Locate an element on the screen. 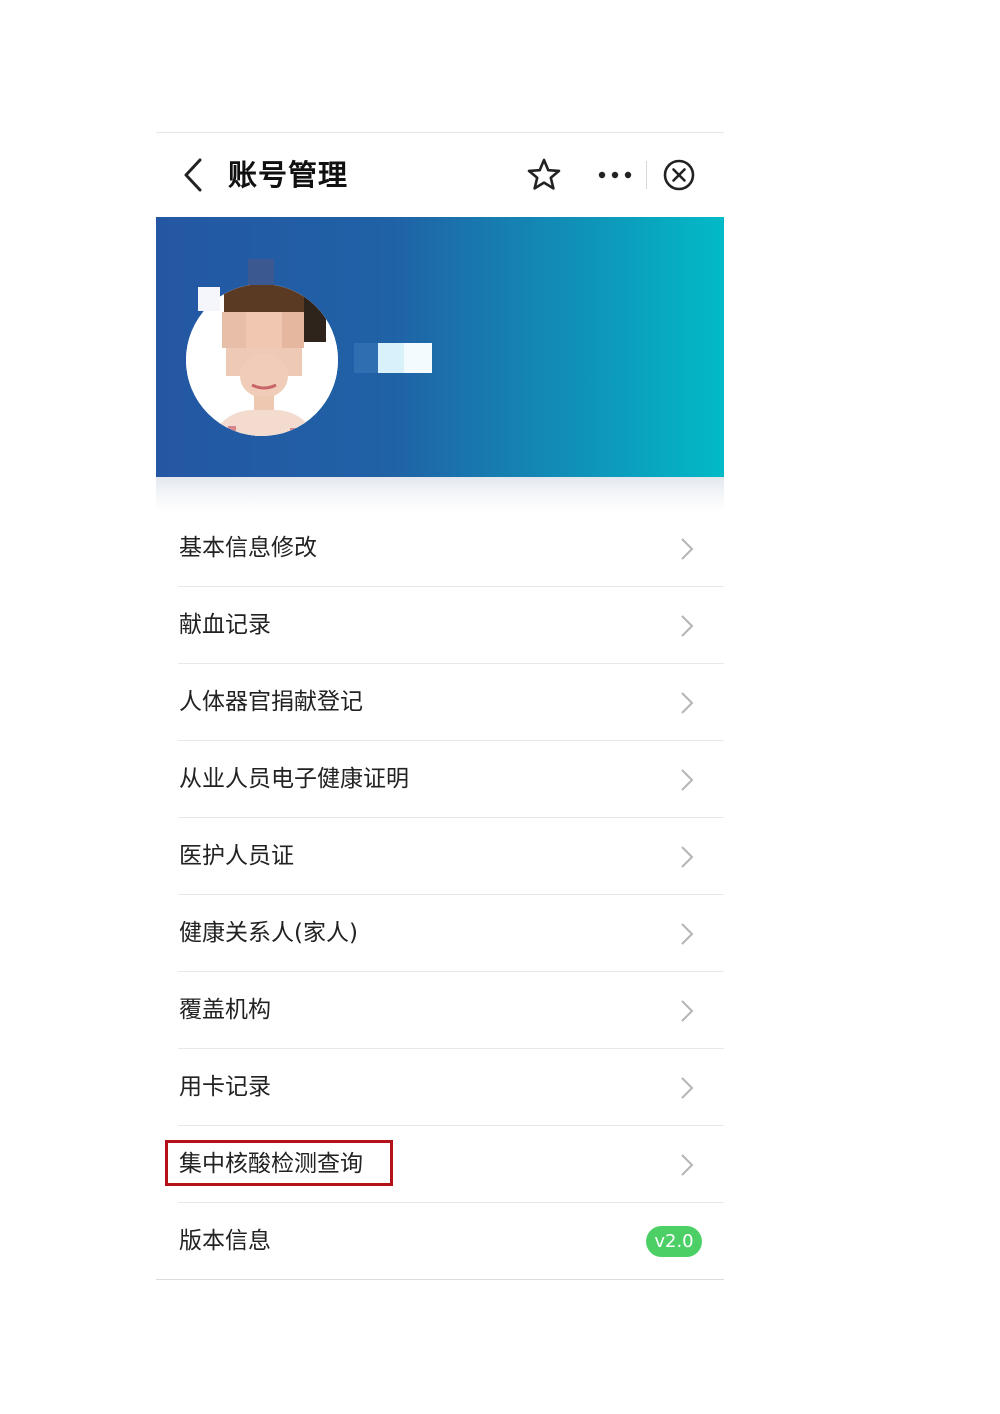  menu-item-organ-donation: 人体器官捐献登记 is located at coordinates (440, 702).